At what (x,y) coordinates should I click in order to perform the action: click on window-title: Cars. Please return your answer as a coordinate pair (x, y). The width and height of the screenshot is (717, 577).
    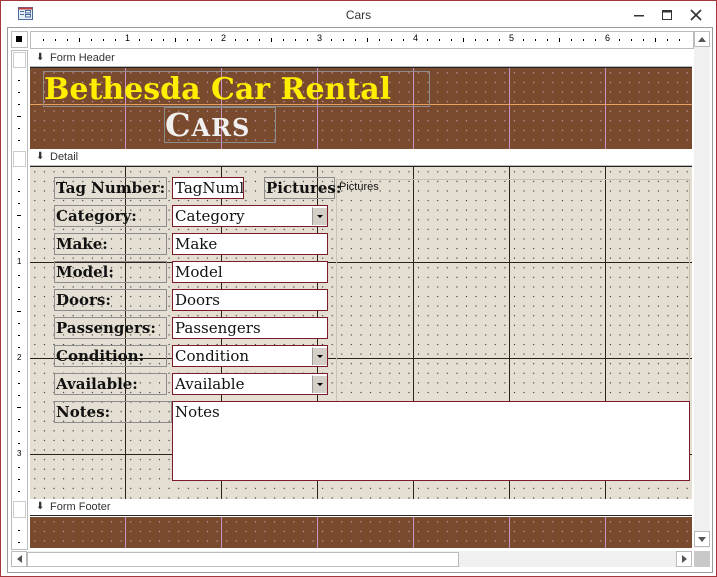
    Looking at the image, I should click on (358, 15).